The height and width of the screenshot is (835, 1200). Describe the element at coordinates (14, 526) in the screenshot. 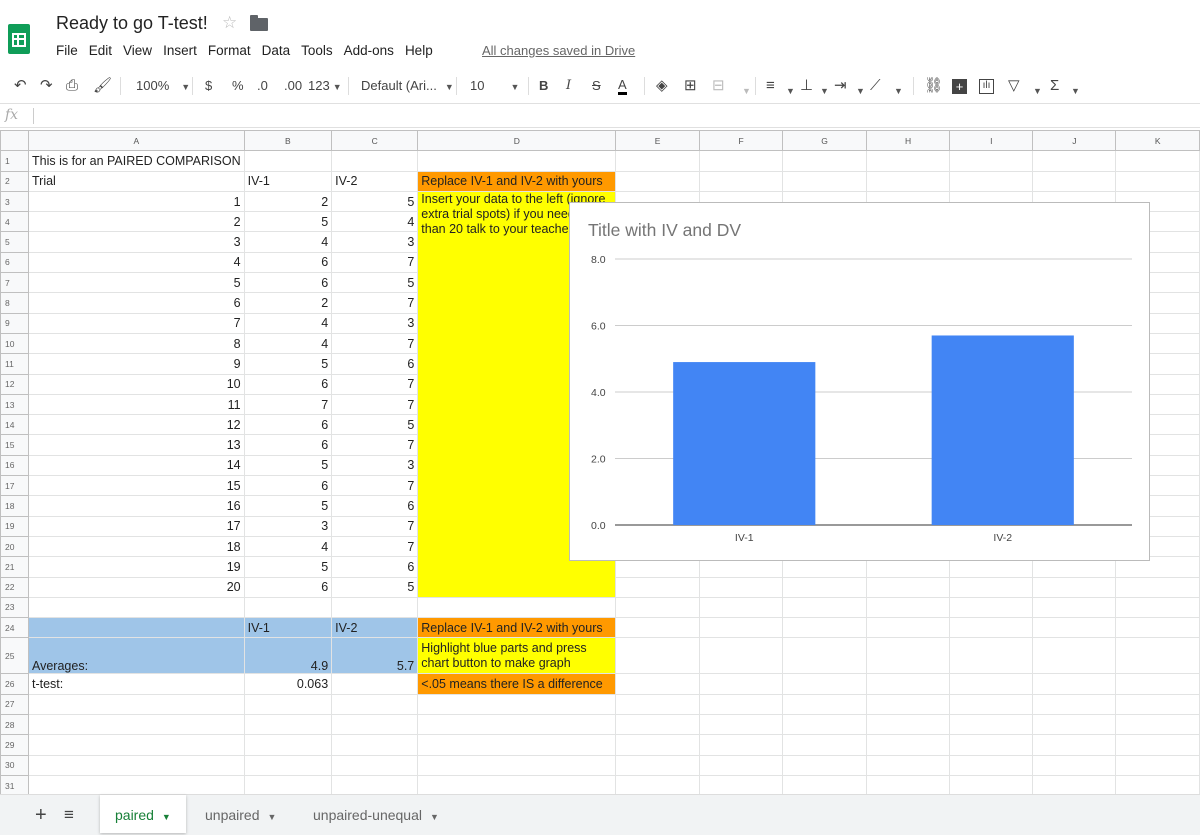

I see `row-header: 19` at that location.